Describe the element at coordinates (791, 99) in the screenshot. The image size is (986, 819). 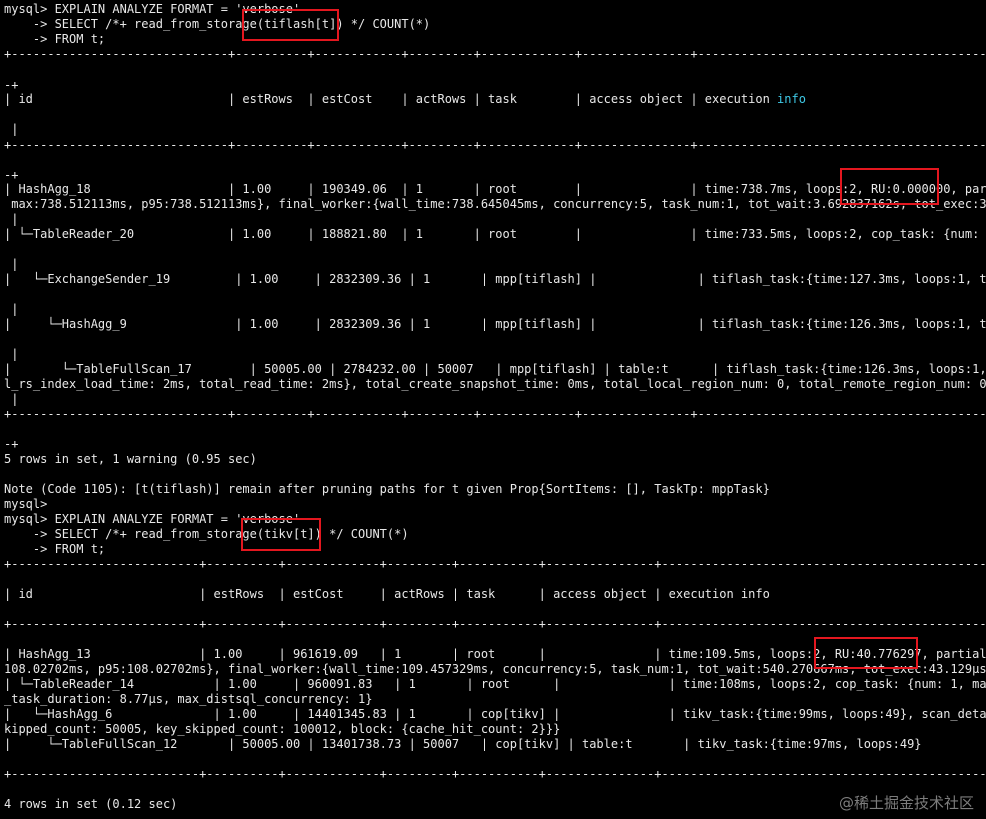
I see `info-keyword: info` at that location.